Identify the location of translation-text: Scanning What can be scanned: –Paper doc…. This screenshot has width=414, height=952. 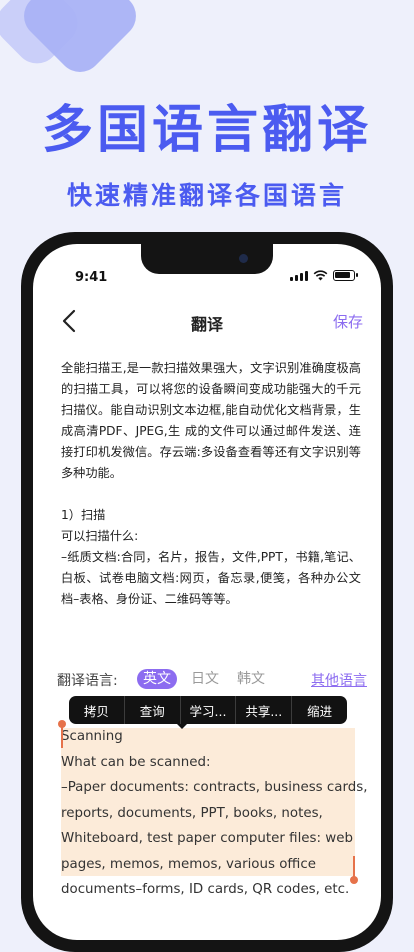
(214, 813).